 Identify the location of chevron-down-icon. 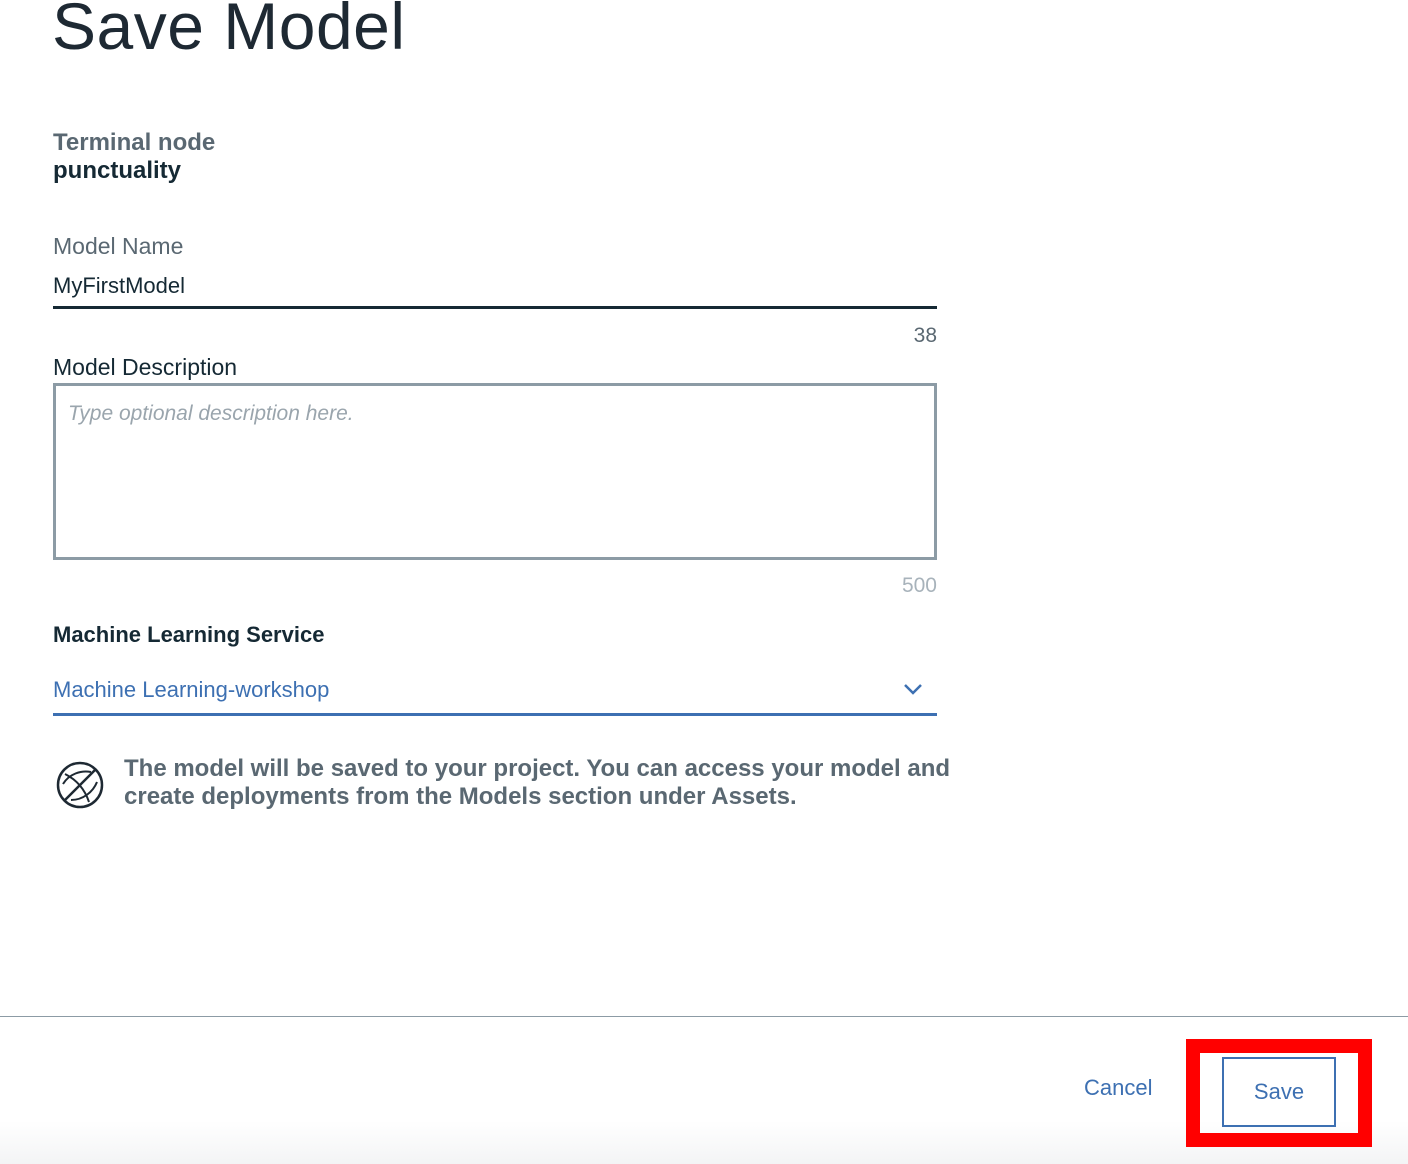
(913, 689).